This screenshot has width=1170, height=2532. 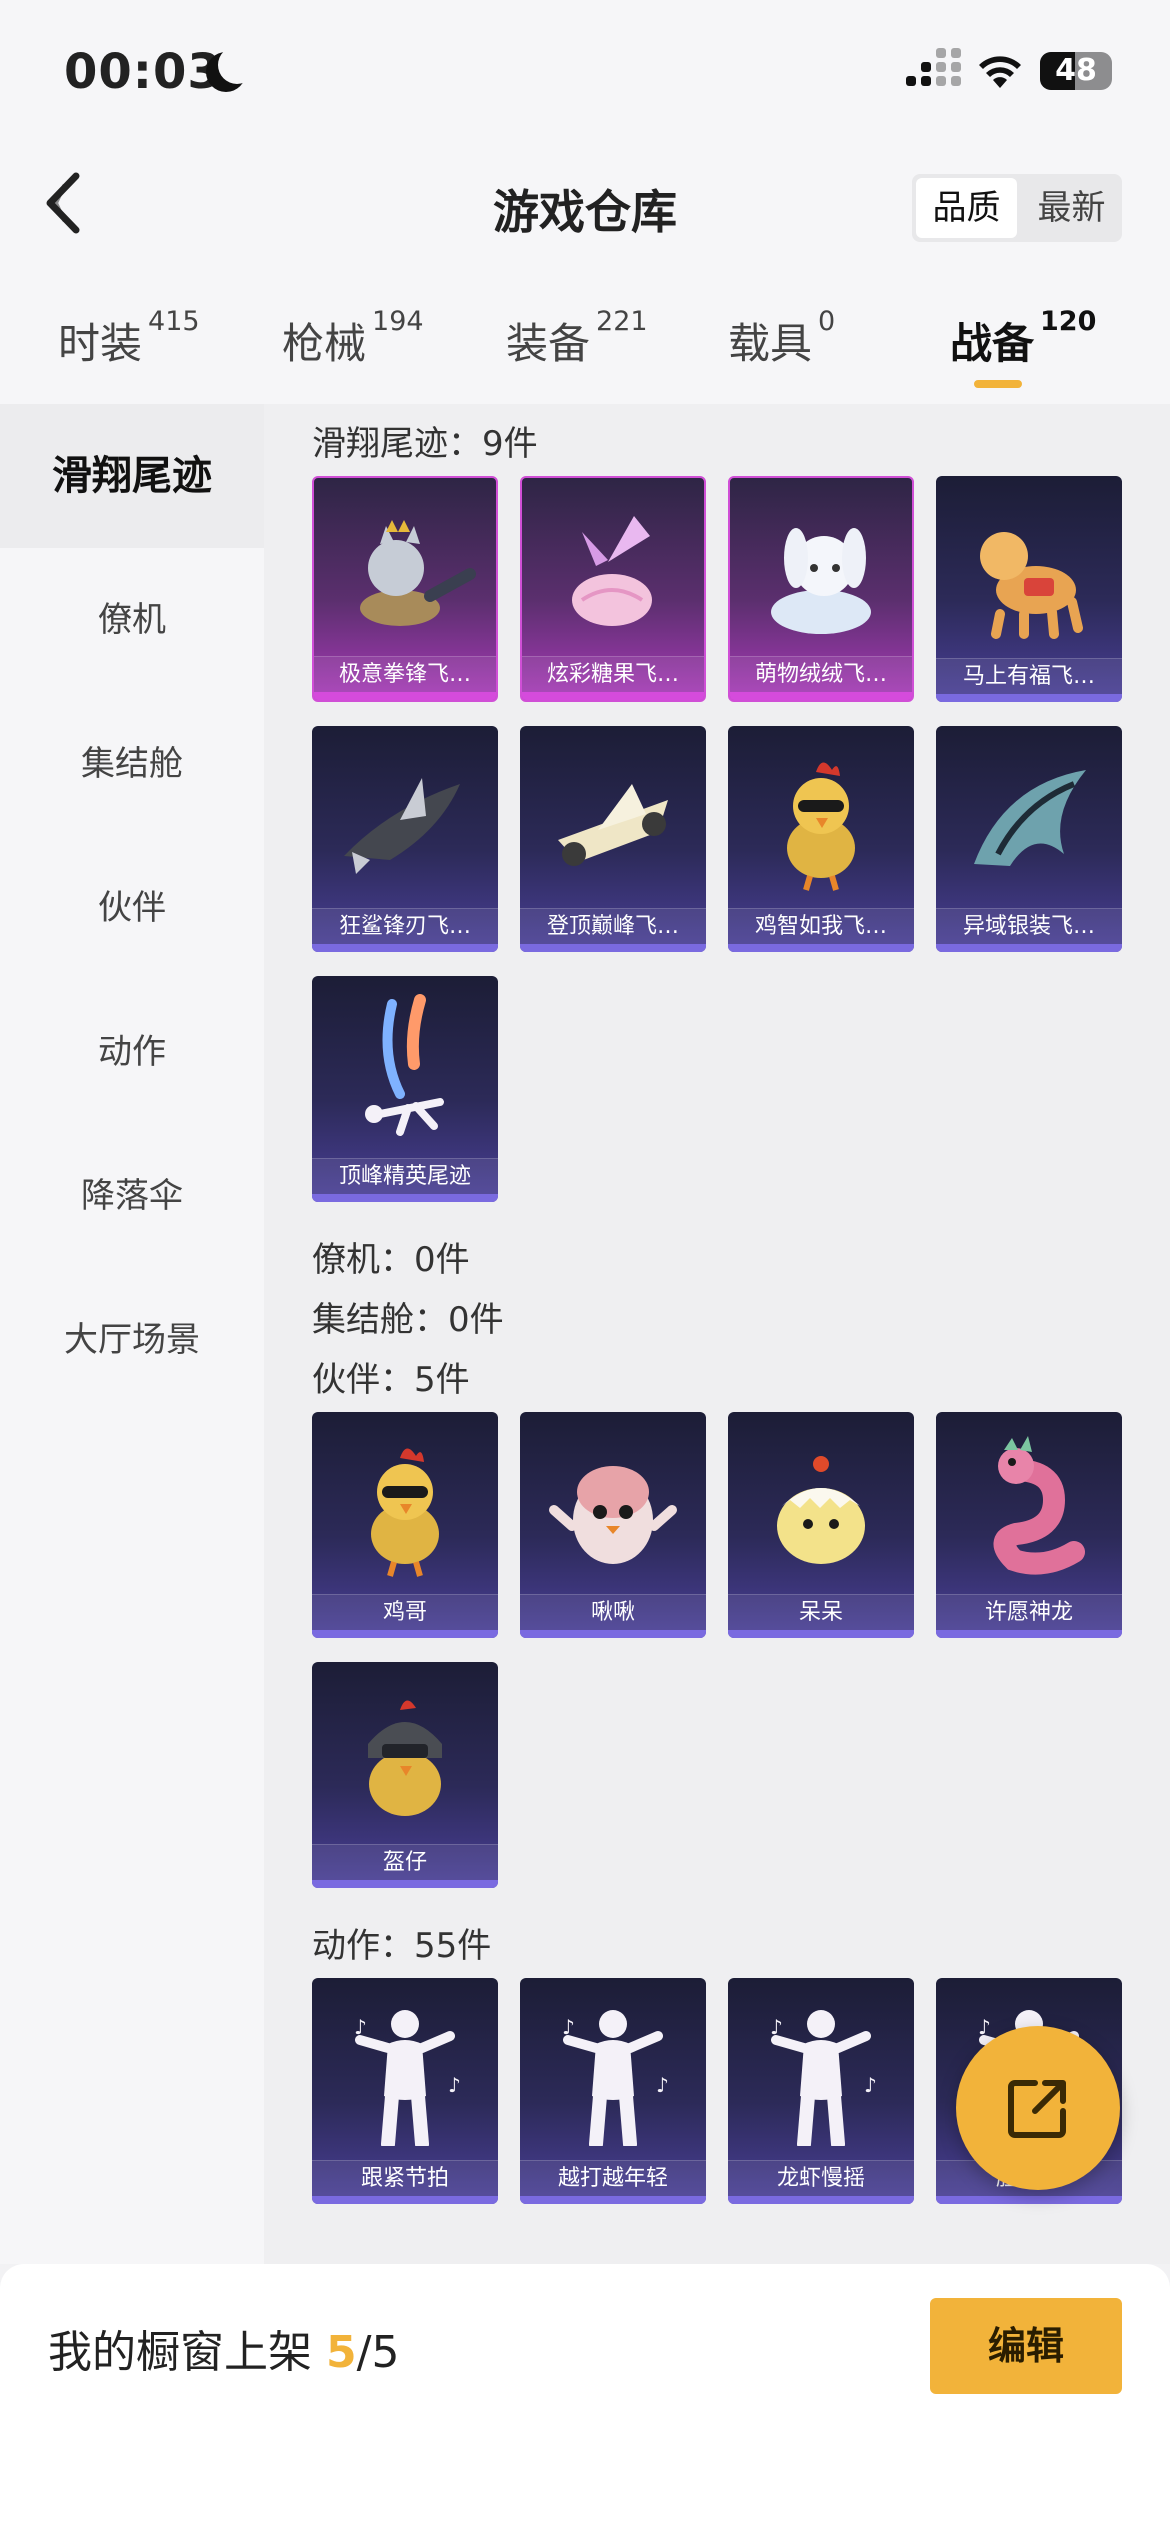 What do you see at coordinates (143, 72) in the screenshot?
I see `status-time: 00:03` at bounding box center [143, 72].